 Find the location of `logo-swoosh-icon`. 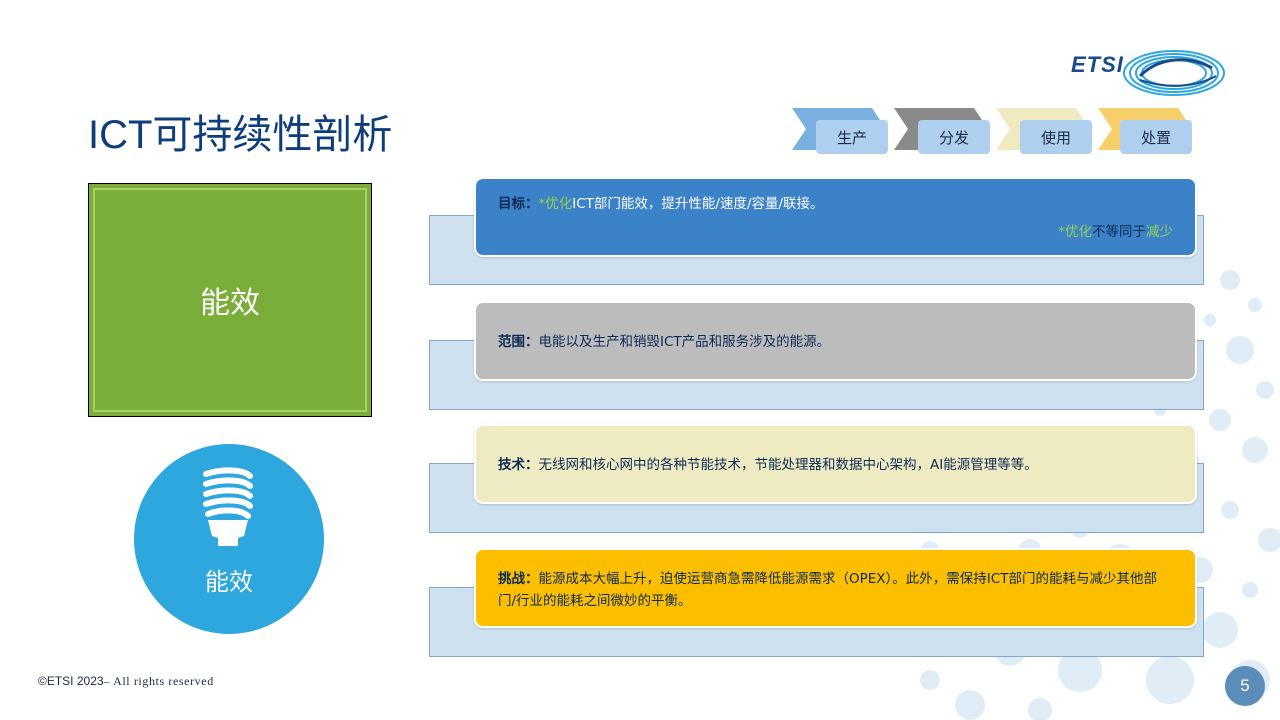

logo-swoosh-icon is located at coordinates (1174, 73).